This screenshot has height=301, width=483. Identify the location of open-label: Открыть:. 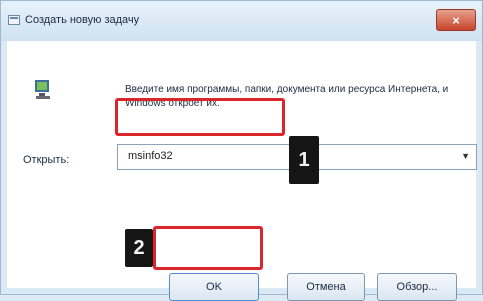
(46, 160).